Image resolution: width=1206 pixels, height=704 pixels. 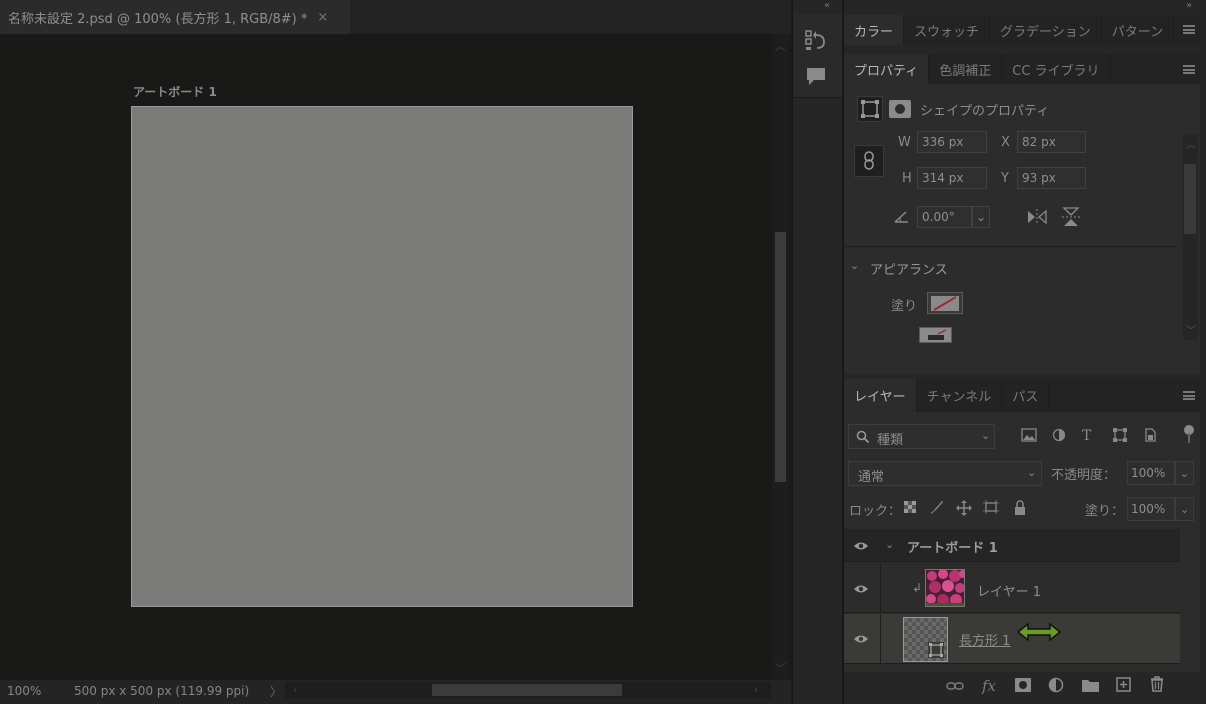 What do you see at coordinates (1010, 246) in the screenshot?
I see `section-divider` at bounding box center [1010, 246].